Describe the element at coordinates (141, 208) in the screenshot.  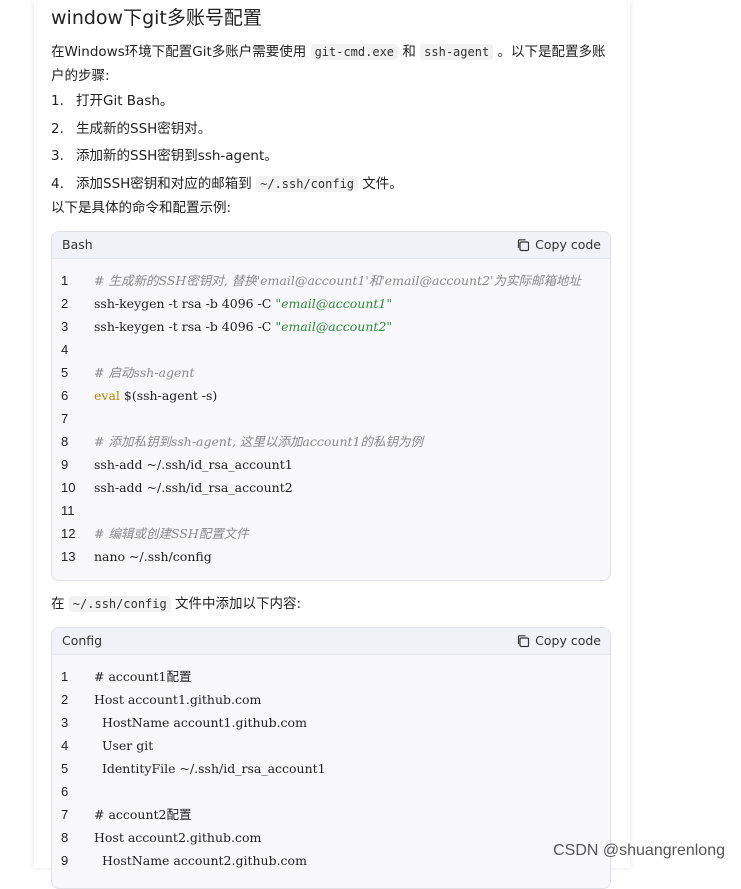
I see `examples-intro: 以下是具体的命令和配置示例:` at that location.